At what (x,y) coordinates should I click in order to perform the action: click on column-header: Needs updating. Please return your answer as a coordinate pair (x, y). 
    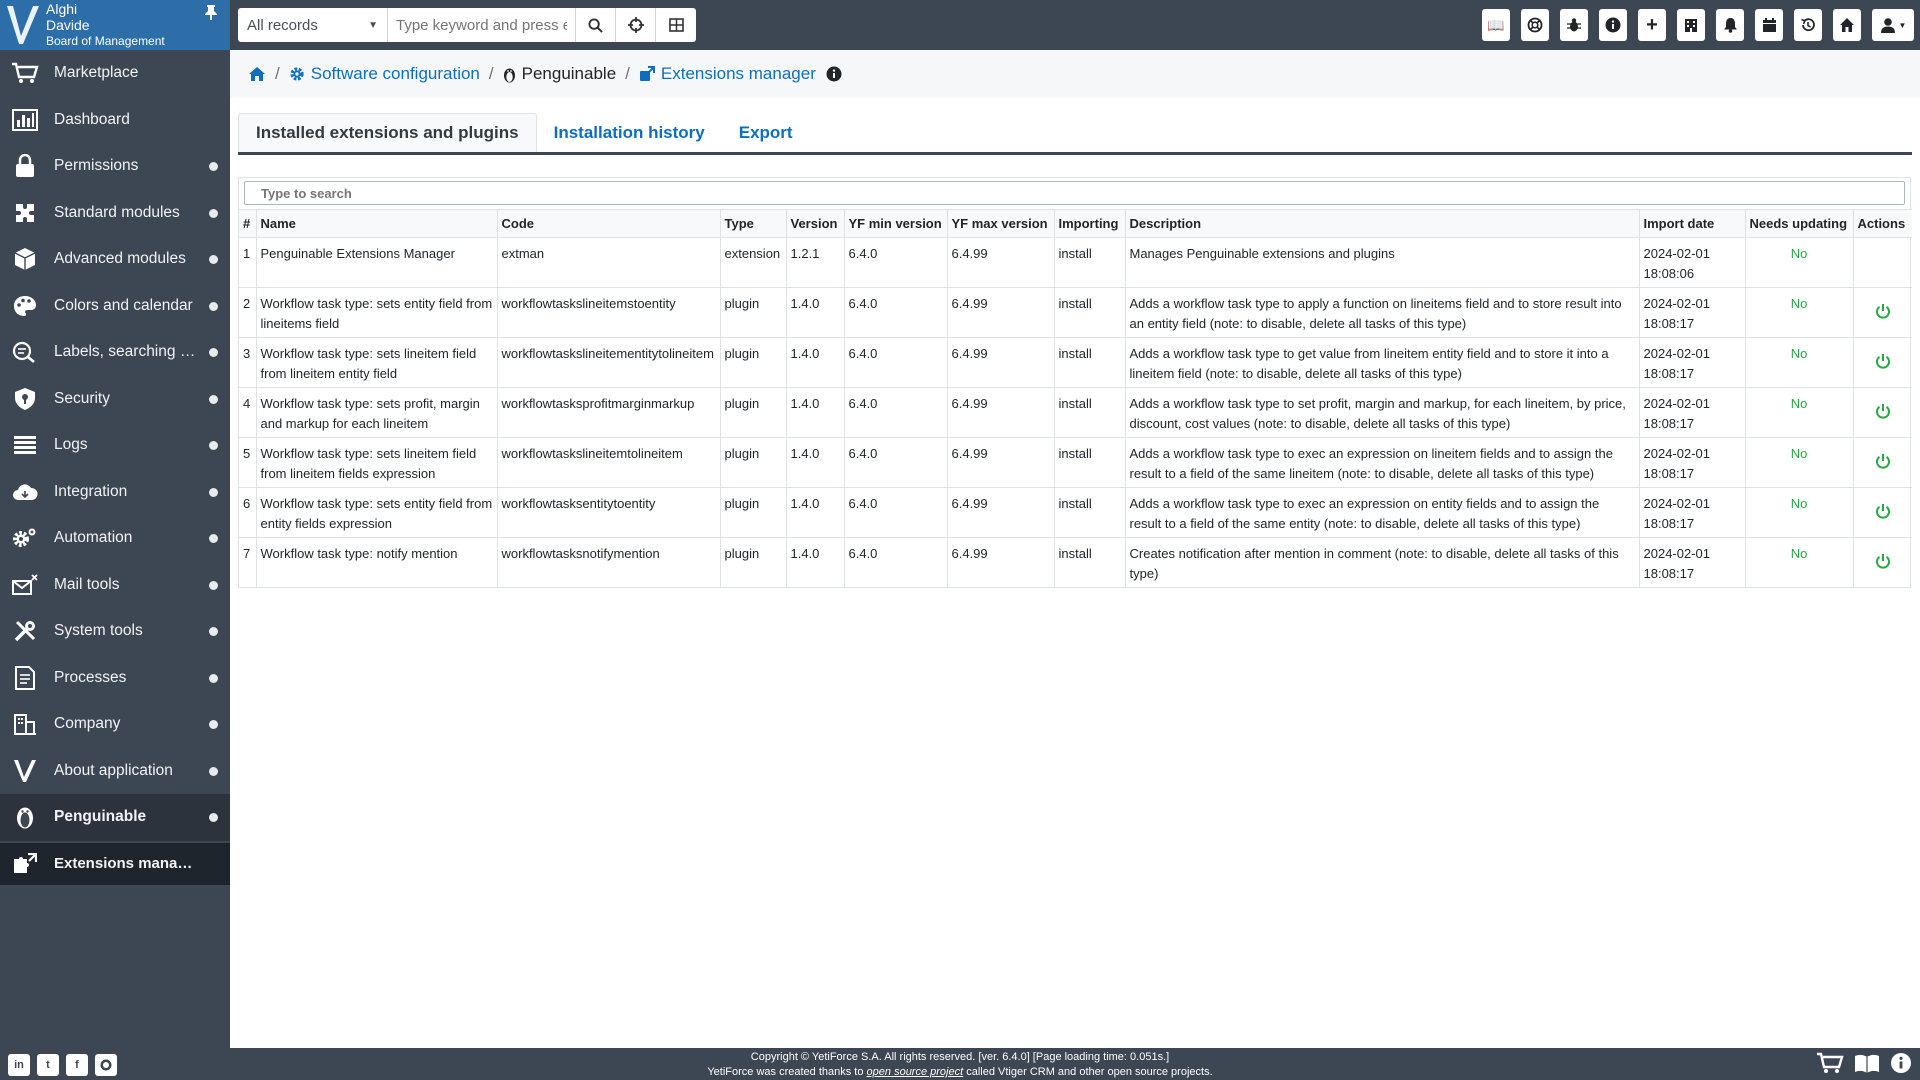
    Looking at the image, I should click on (1799, 223).